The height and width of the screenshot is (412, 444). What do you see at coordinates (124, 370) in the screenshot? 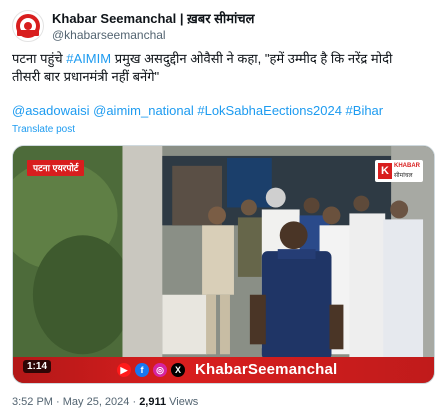
I see `youtube-icon: ▶` at bounding box center [124, 370].